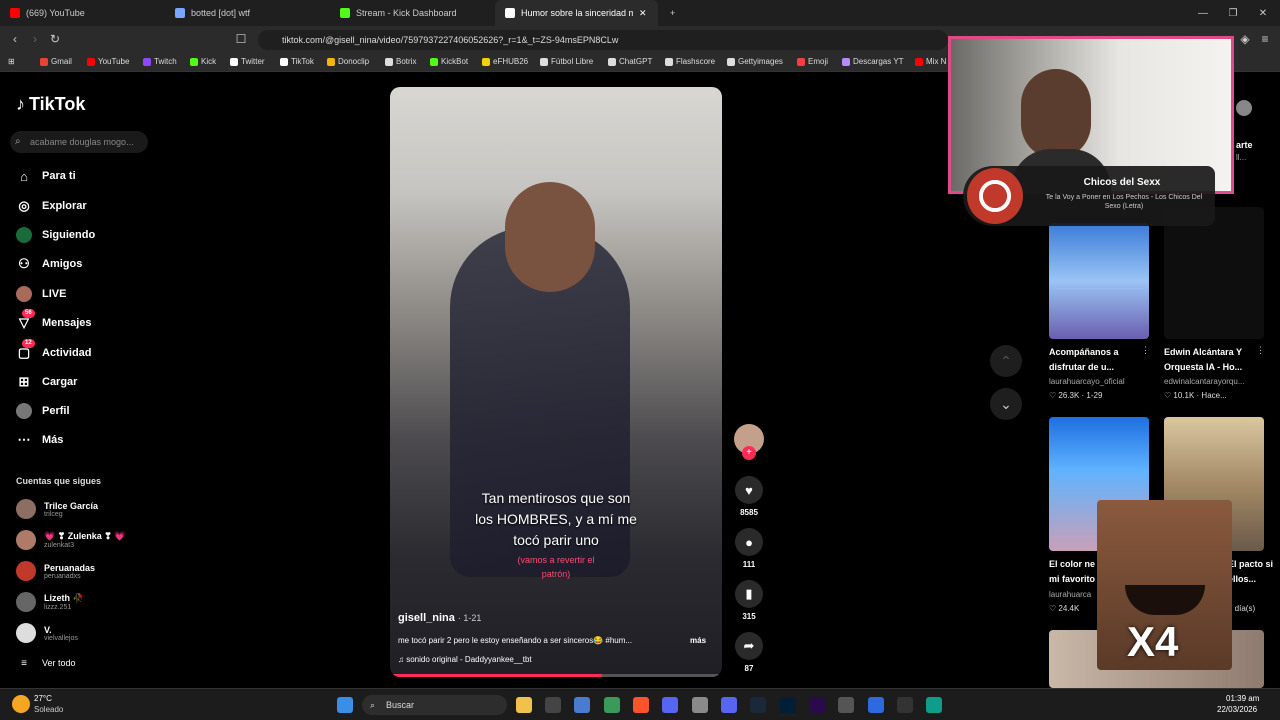  What do you see at coordinates (1260, 350) in the screenshot?
I see `more-options-icon: ⋮` at bounding box center [1260, 350].